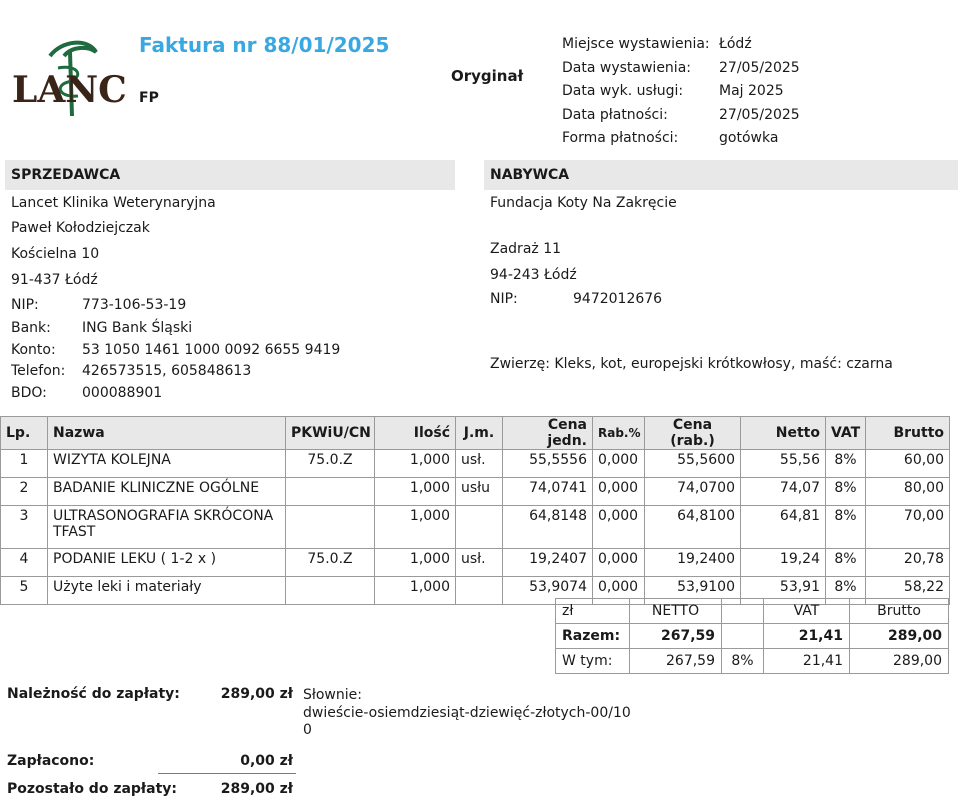 Image resolution: width=968 pixels, height=803 pixels. What do you see at coordinates (618, 299) in the screenshot?
I see `buyer-nip-value: 9472012676` at bounding box center [618, 299].